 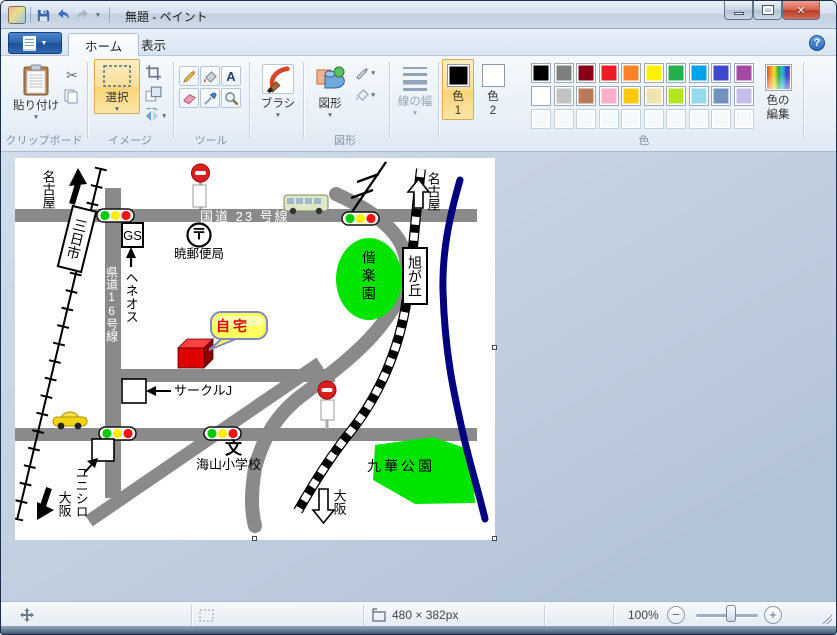 I want to click on zoom-in-button: +, so click(x=773, y=615).